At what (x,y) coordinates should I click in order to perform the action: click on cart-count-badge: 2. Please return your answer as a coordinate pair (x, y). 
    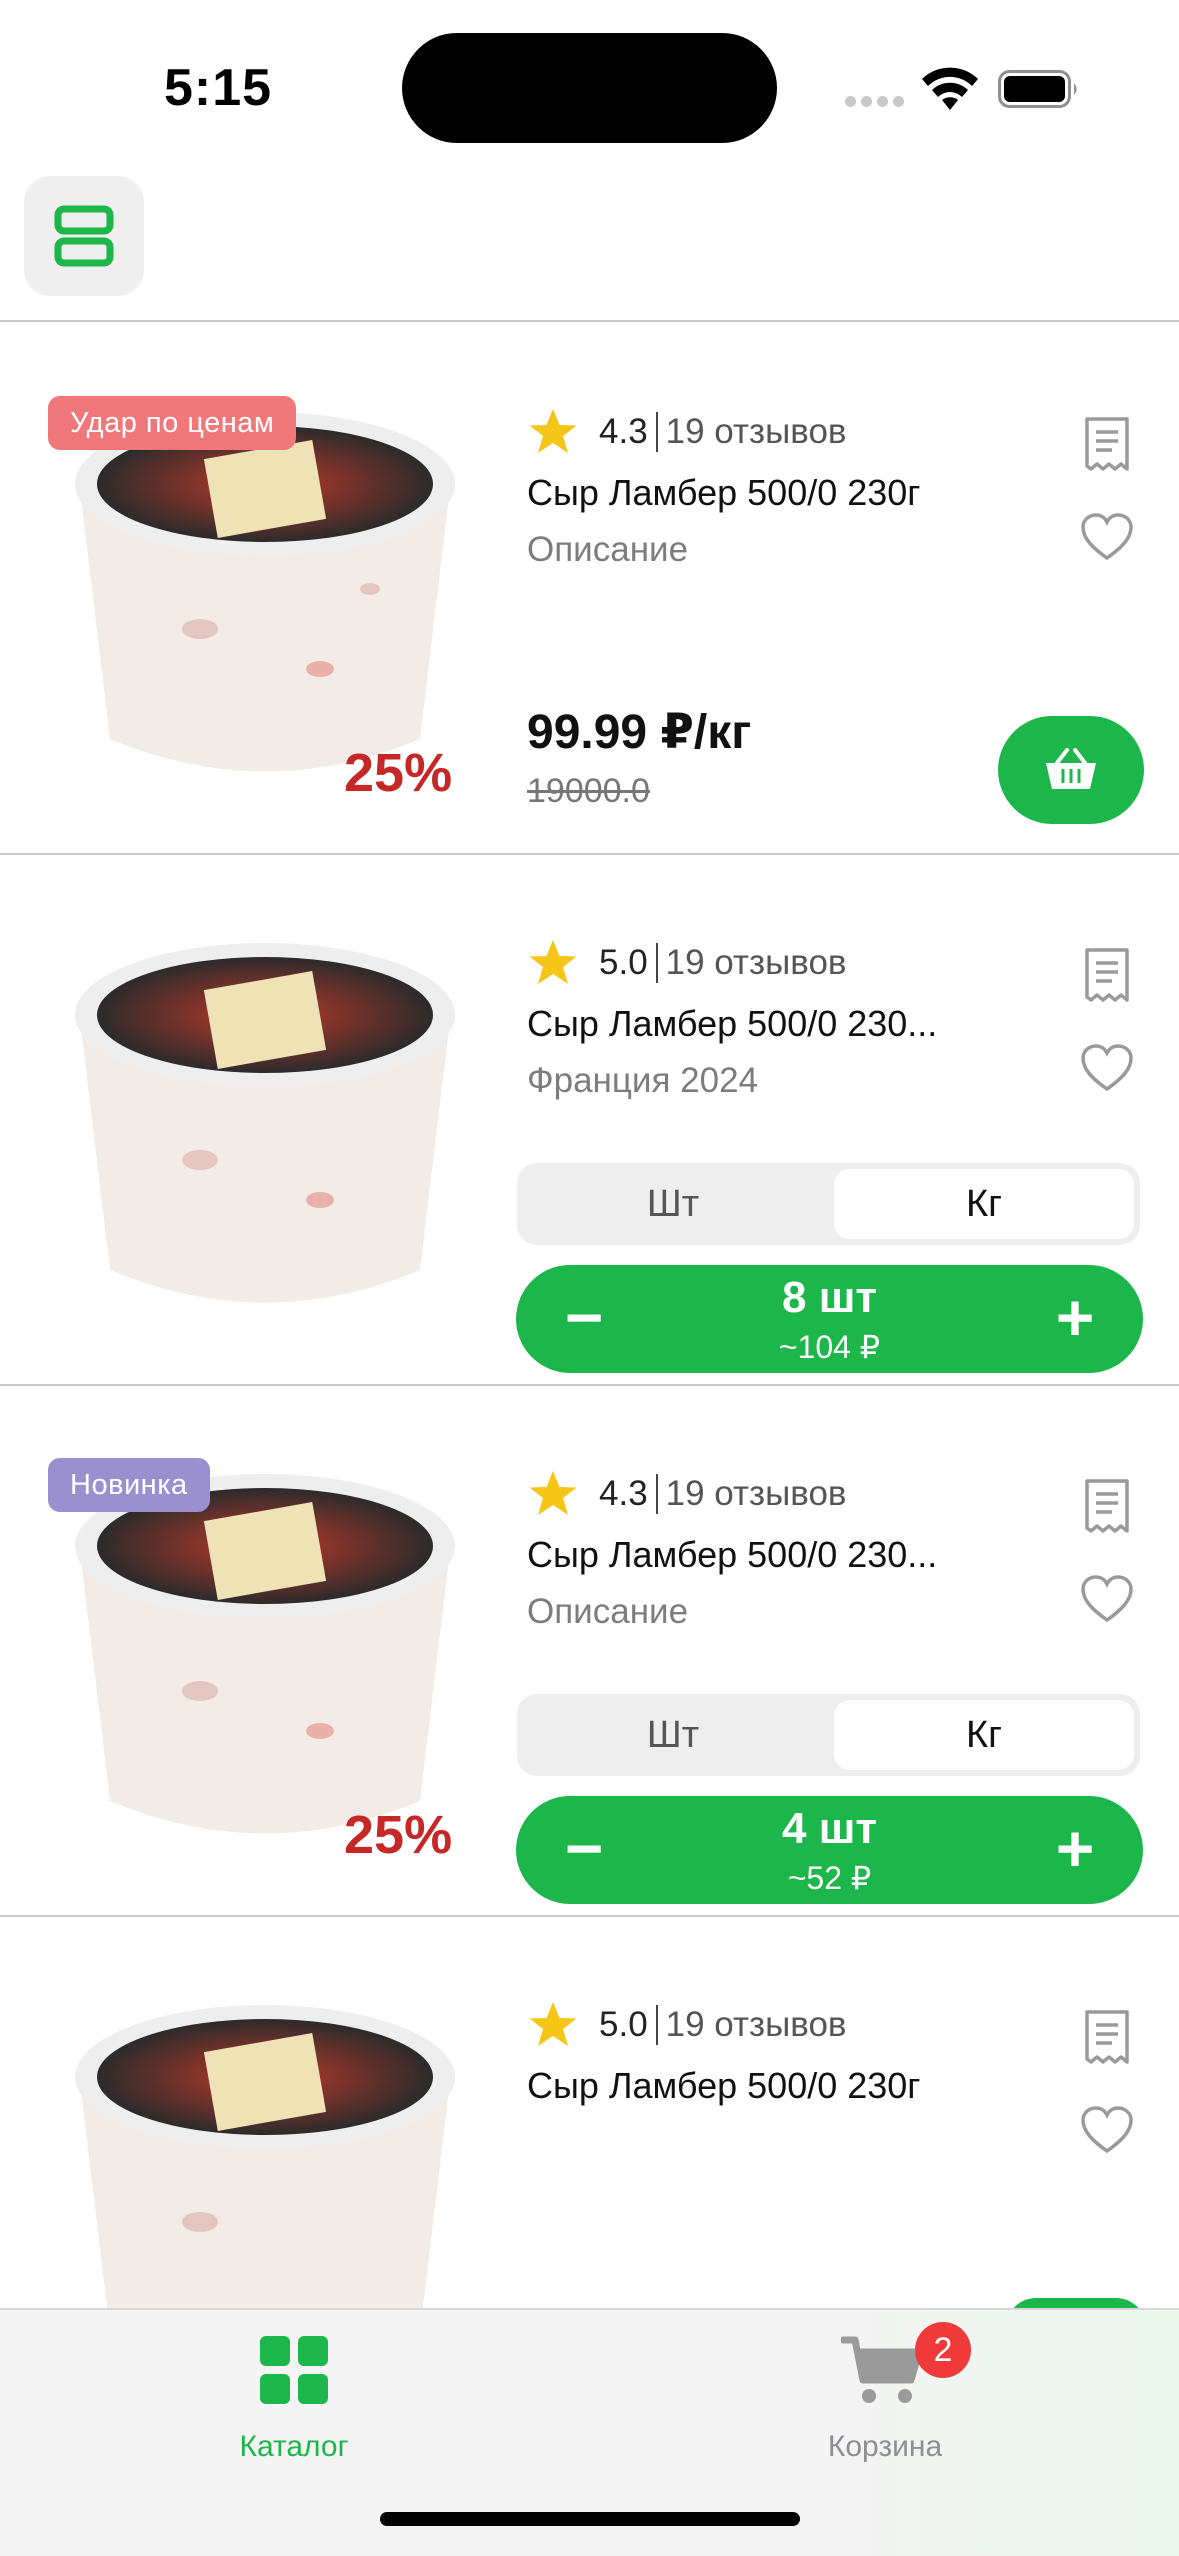
    Looking at the image, I should click on (943, 2350).